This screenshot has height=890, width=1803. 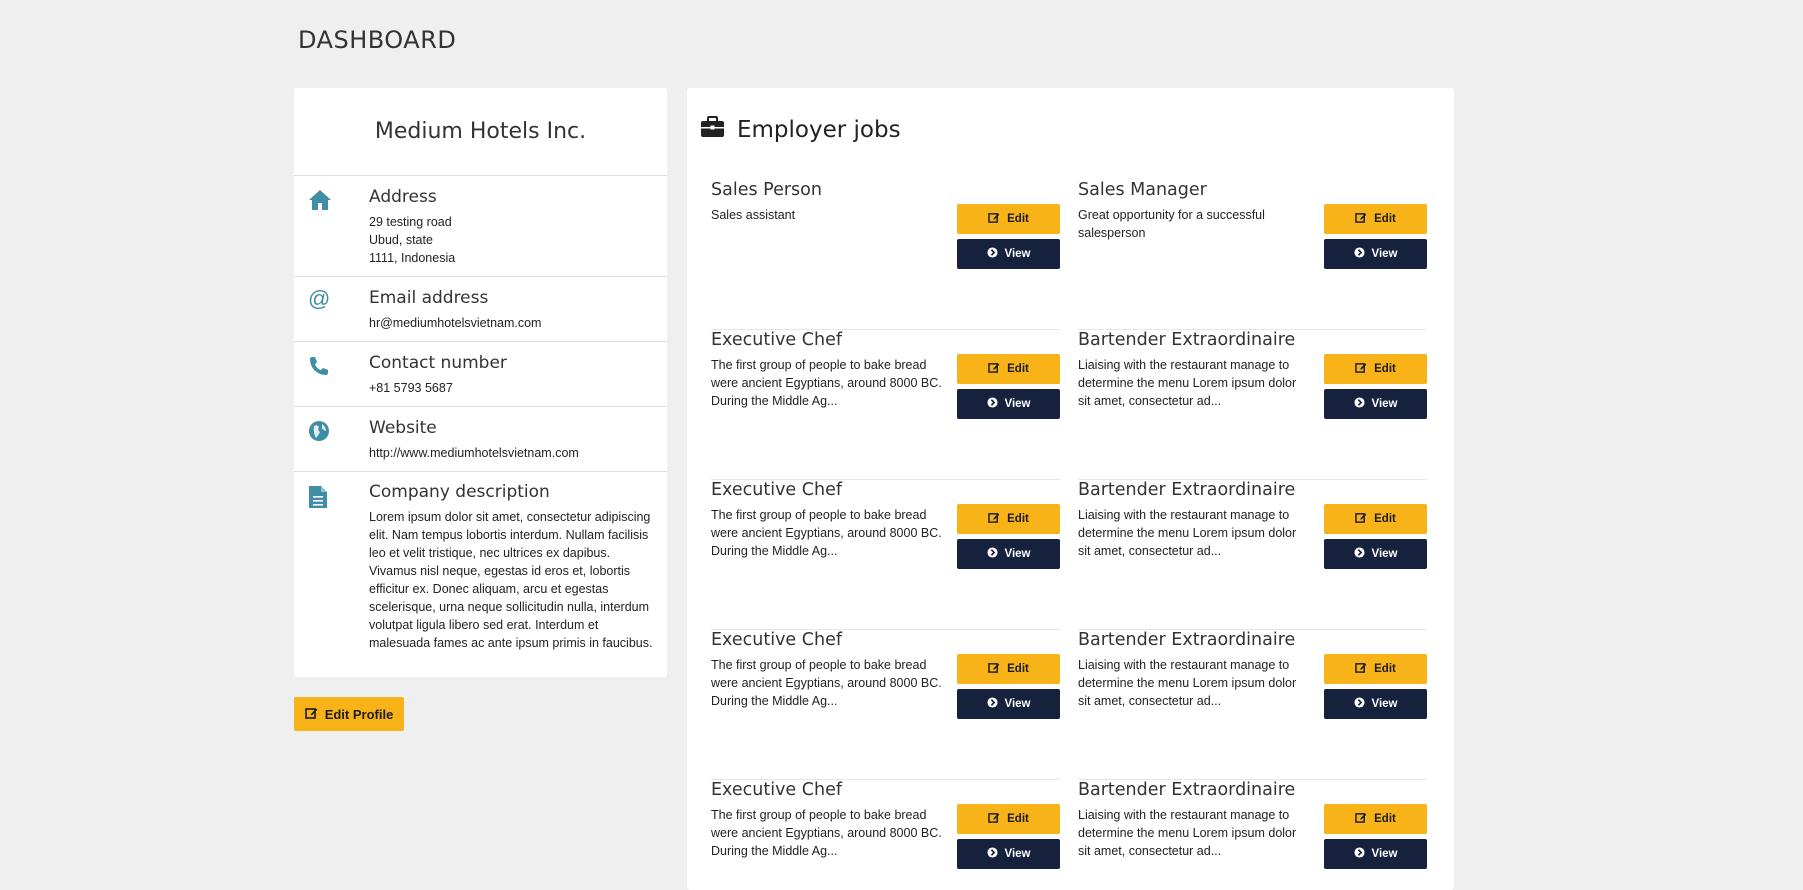 What do you see at coordinates (753, 215) in the screenshot?
I see `job-description: Sales assistant` at bounding box center [753, 215].